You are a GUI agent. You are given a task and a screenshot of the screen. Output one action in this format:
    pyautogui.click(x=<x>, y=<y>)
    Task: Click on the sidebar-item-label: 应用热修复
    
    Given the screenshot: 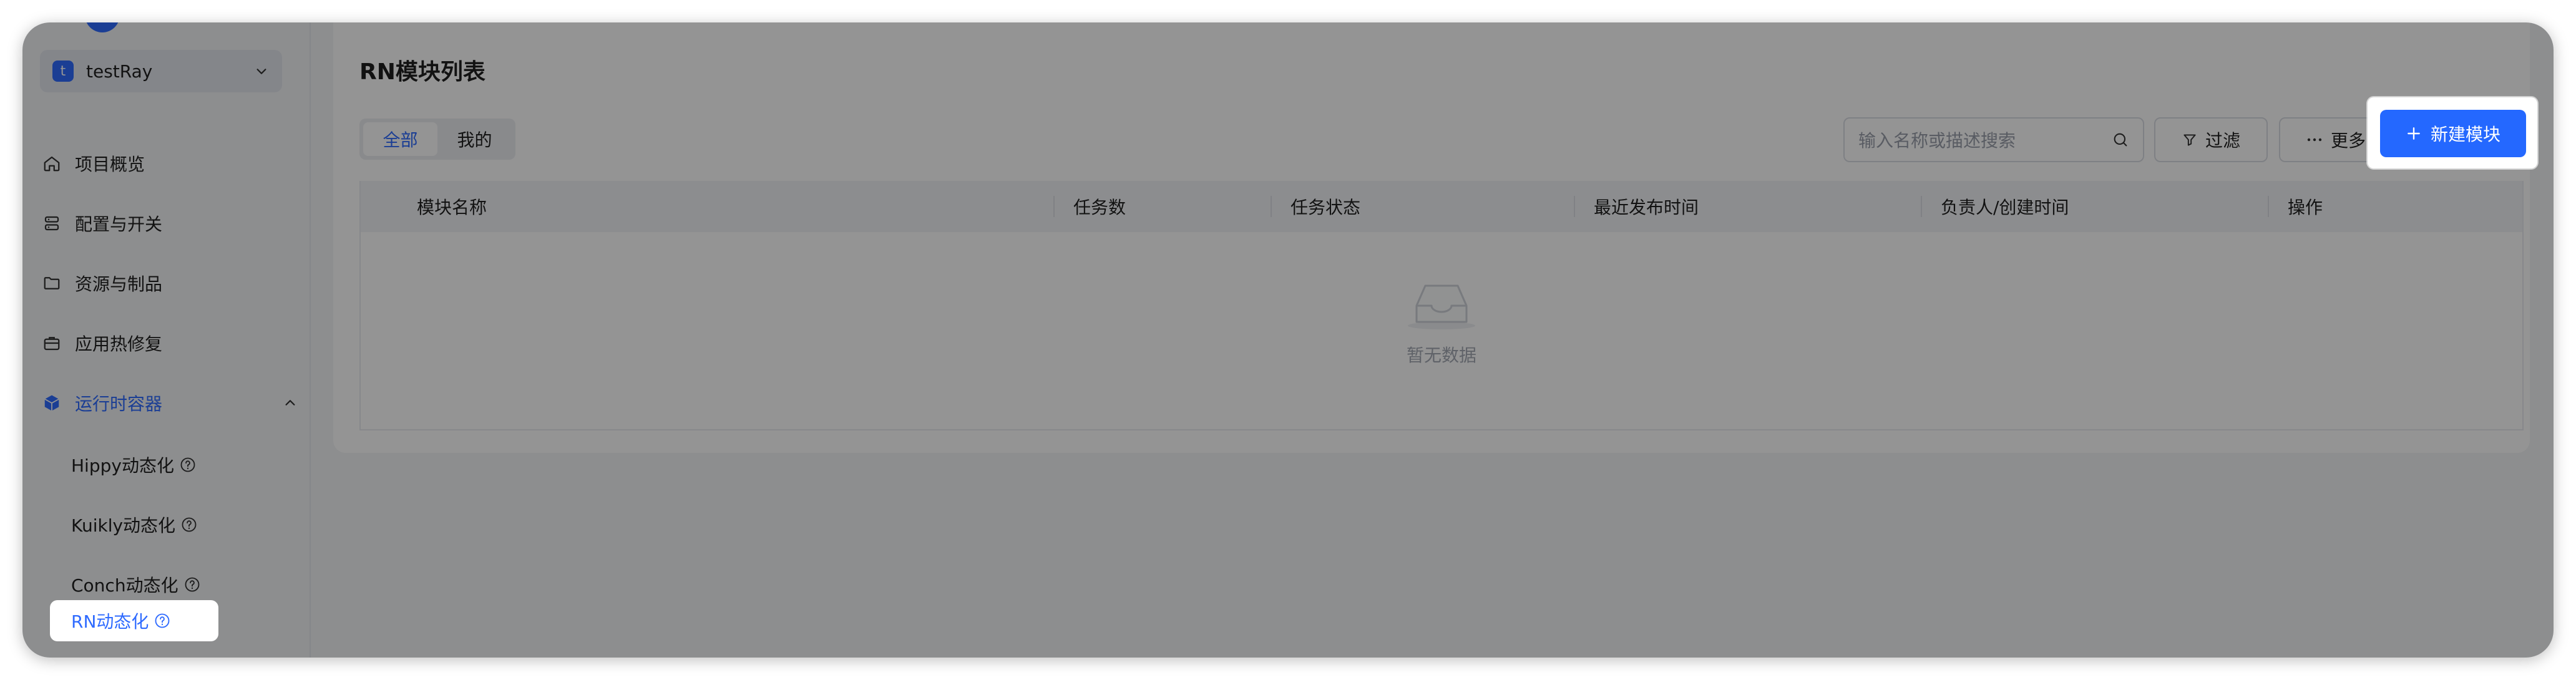 What is the action you would take?
    pyautogui.click(x=119, y=344)
    